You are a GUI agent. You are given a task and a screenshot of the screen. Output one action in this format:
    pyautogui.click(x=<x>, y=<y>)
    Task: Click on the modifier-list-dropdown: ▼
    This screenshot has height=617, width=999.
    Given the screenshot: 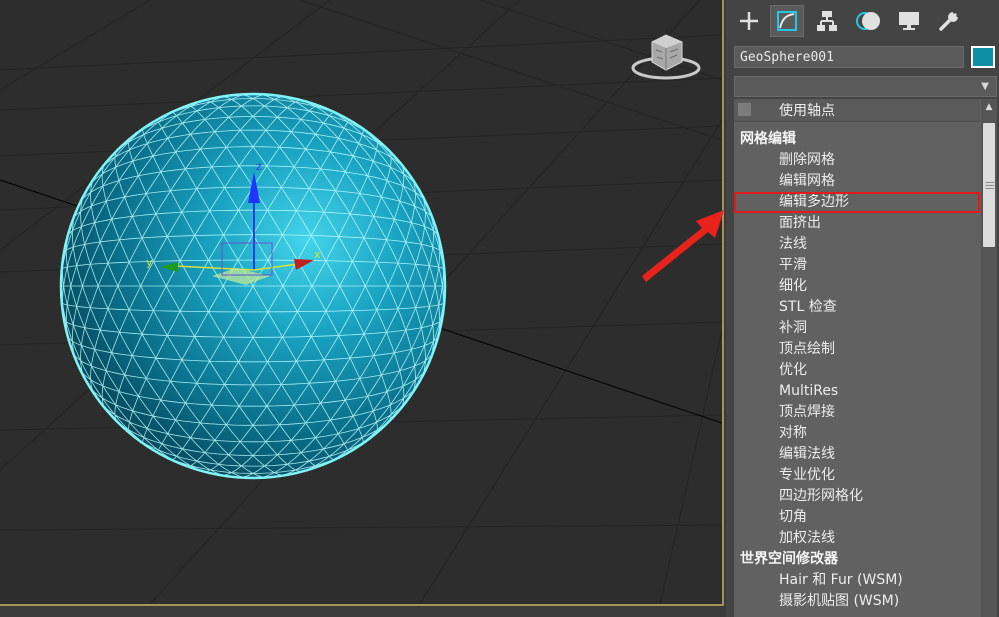 What is the action you would take?
    pyautogui.click(x=865, y=86)
    